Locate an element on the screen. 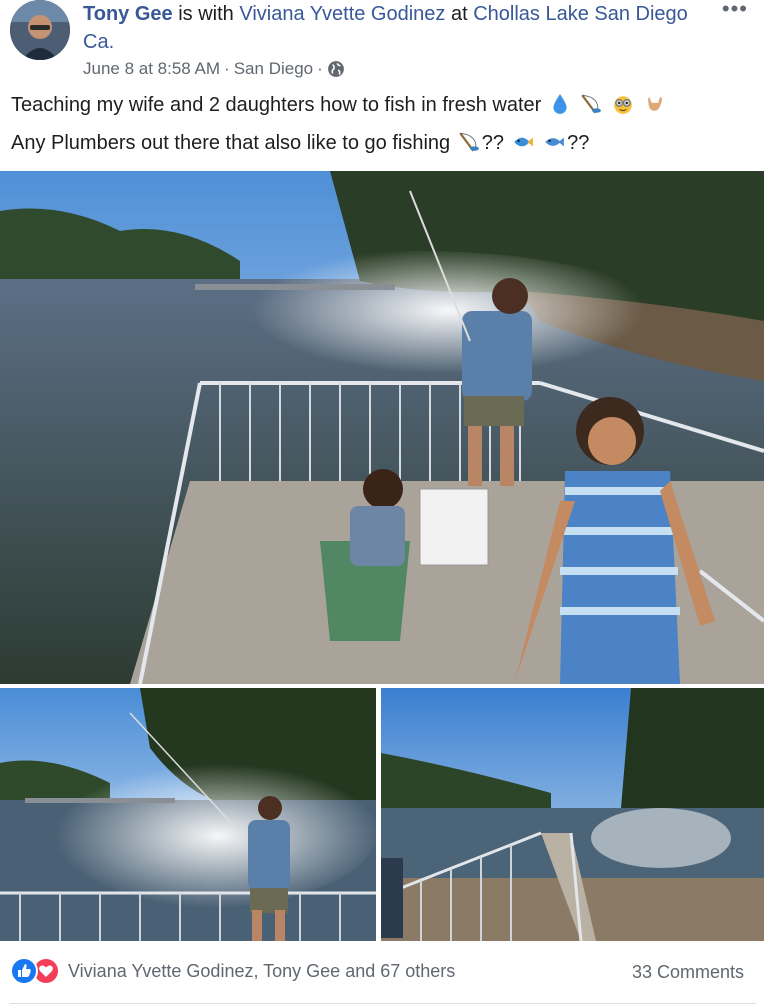 The height and width of the screenshot is (1008, 766). fishing-pole-icon is located at coordinates (591, 104).